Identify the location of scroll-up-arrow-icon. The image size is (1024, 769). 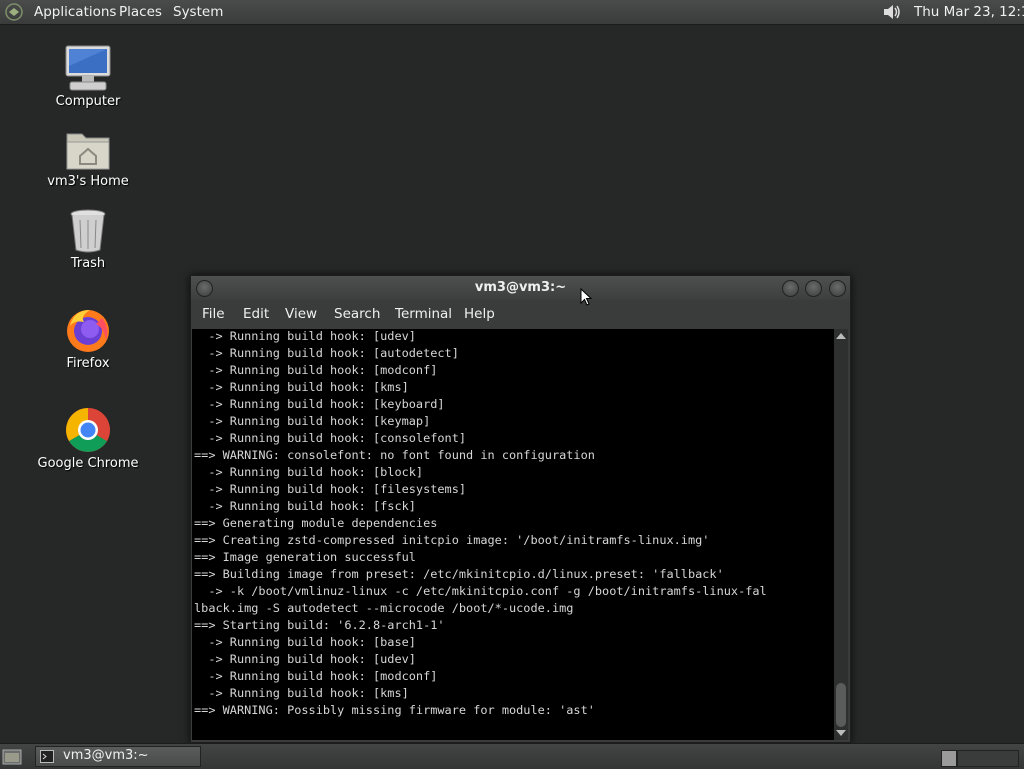
(841, 336).